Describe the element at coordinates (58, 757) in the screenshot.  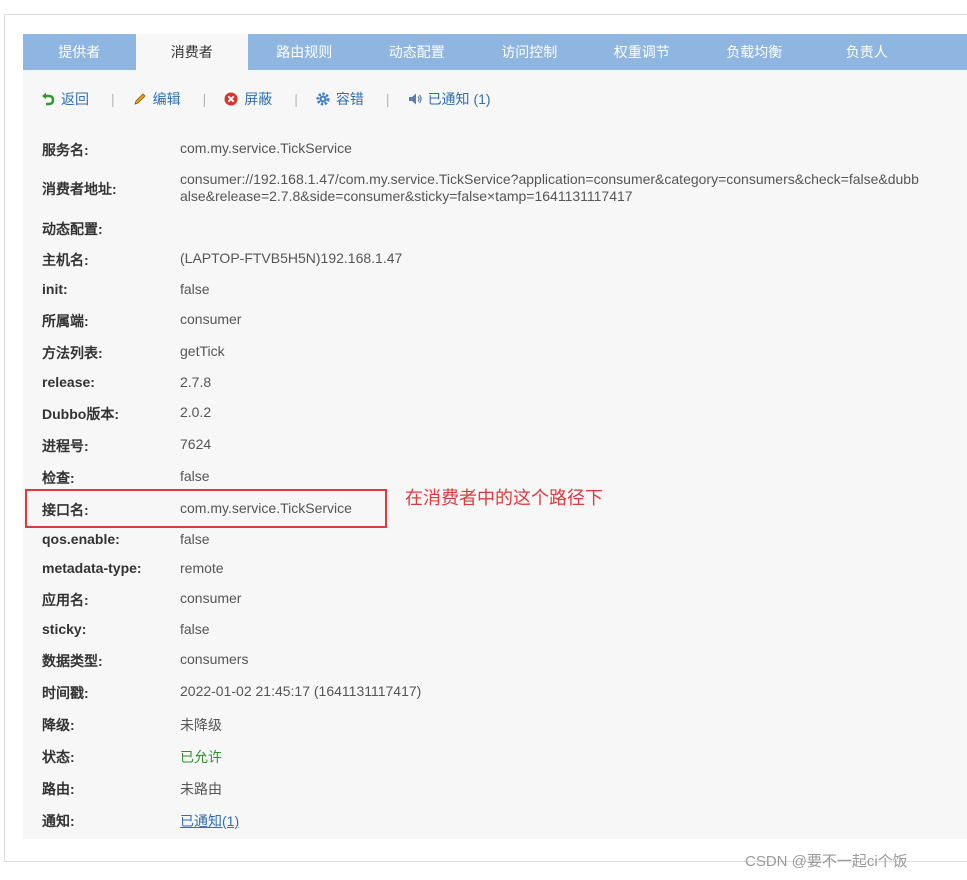
I see `row-label: 状态:` at that location.